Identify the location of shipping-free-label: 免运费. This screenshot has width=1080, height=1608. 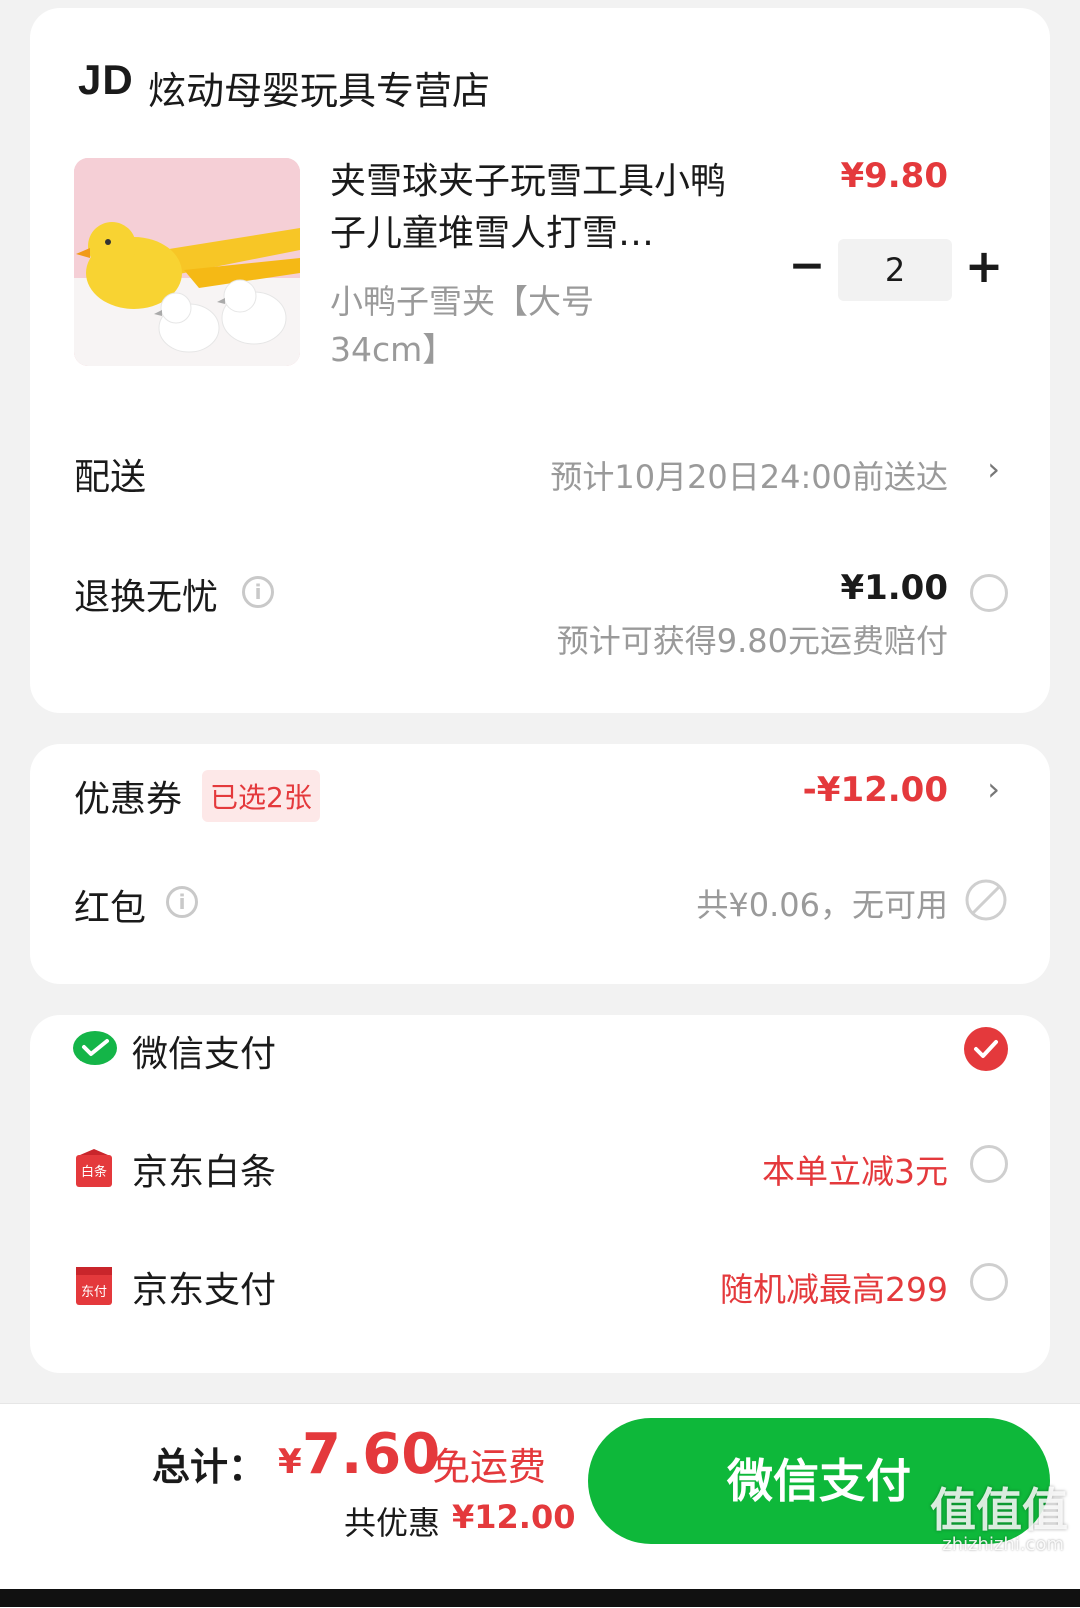
(489, 1467).